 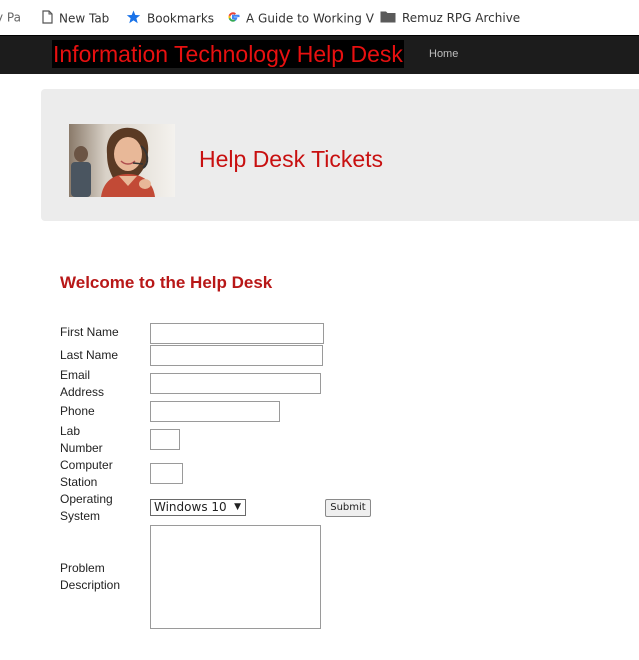 I want to click on email-label: Email Address, so click(x=82, y=384).